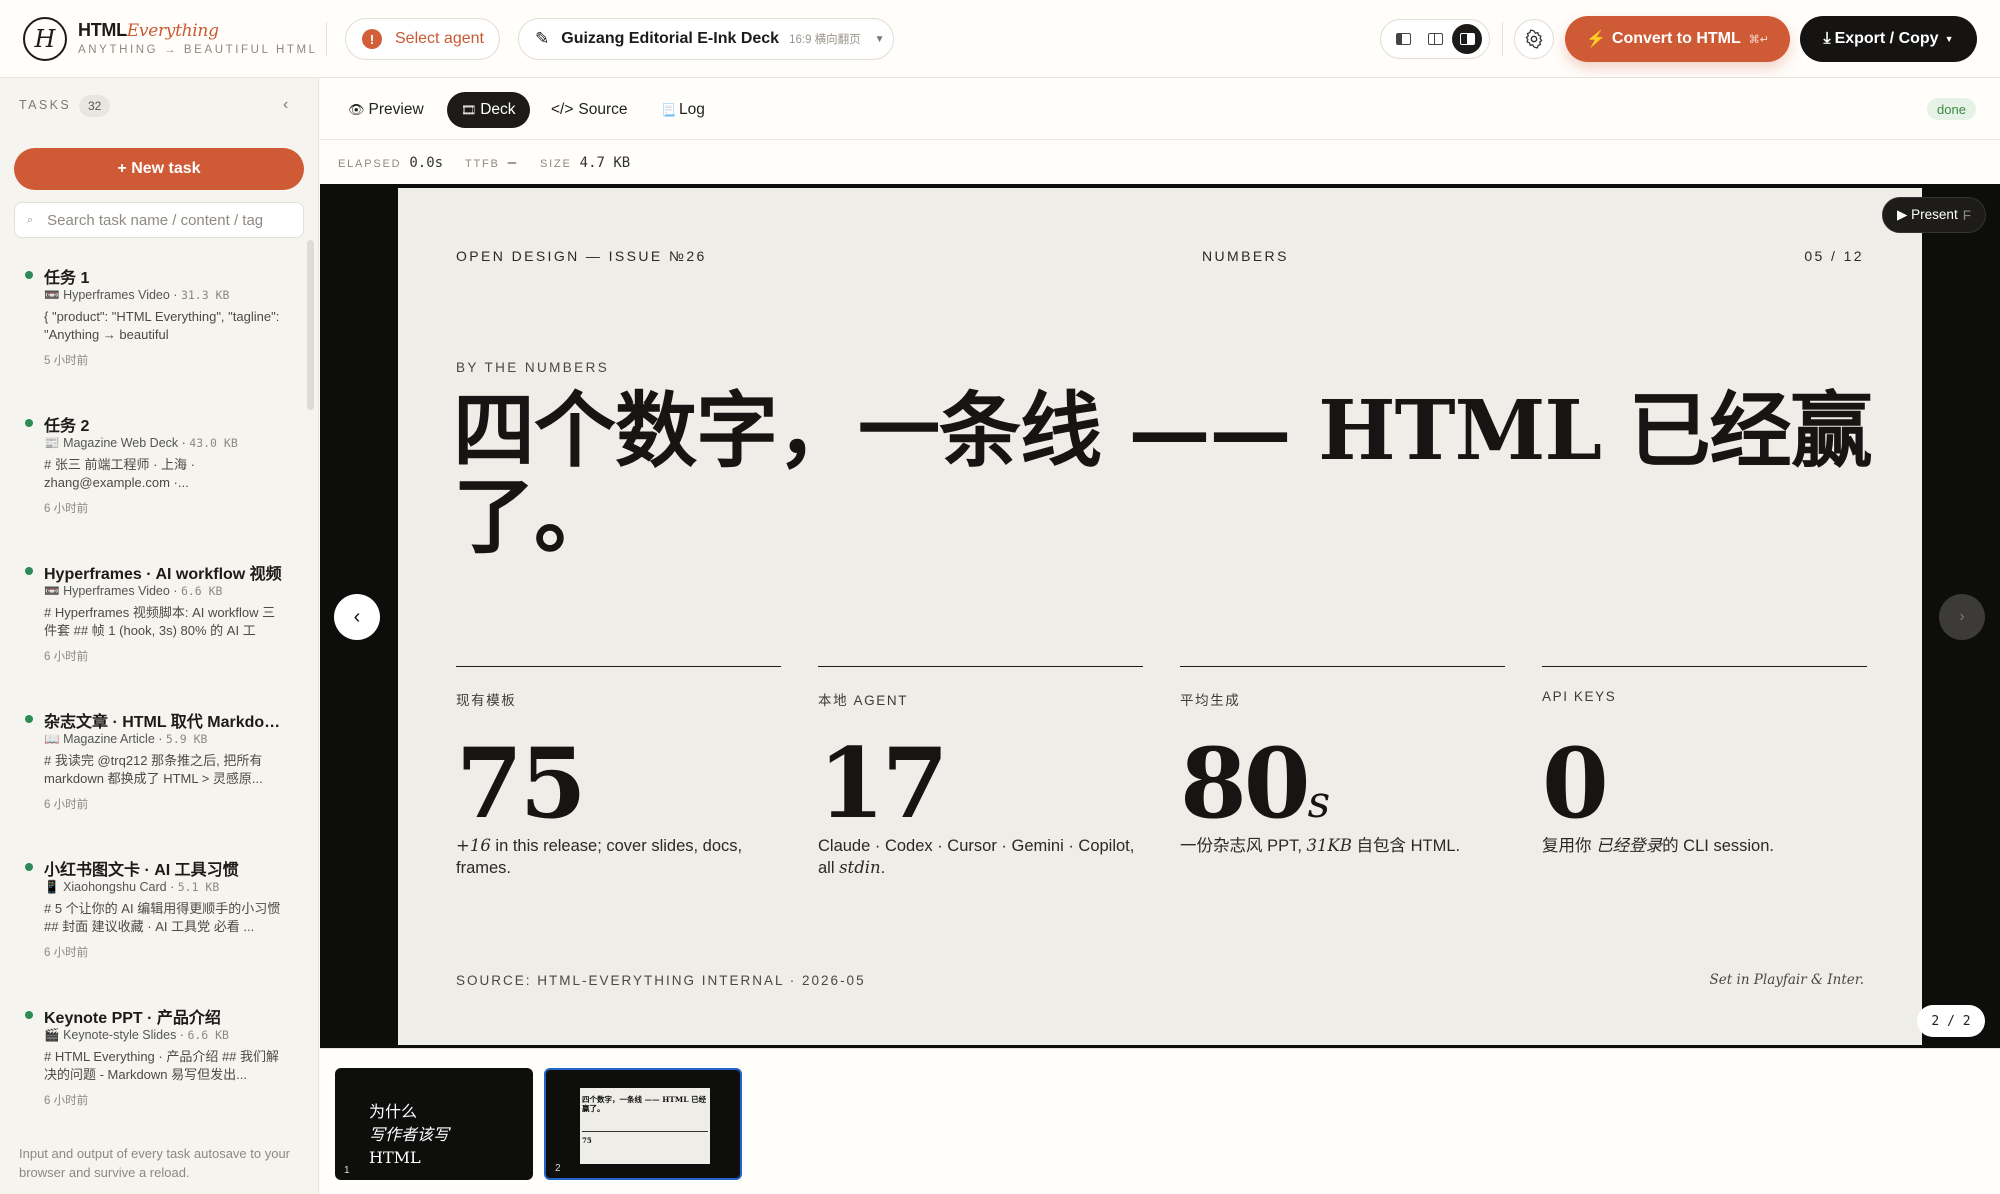 The width and height of the screenshot is (2000, 1194). What do you see at coordinates (645, 1131) in the screenshot?
I see `divider` at bounding box center [645, 1131].